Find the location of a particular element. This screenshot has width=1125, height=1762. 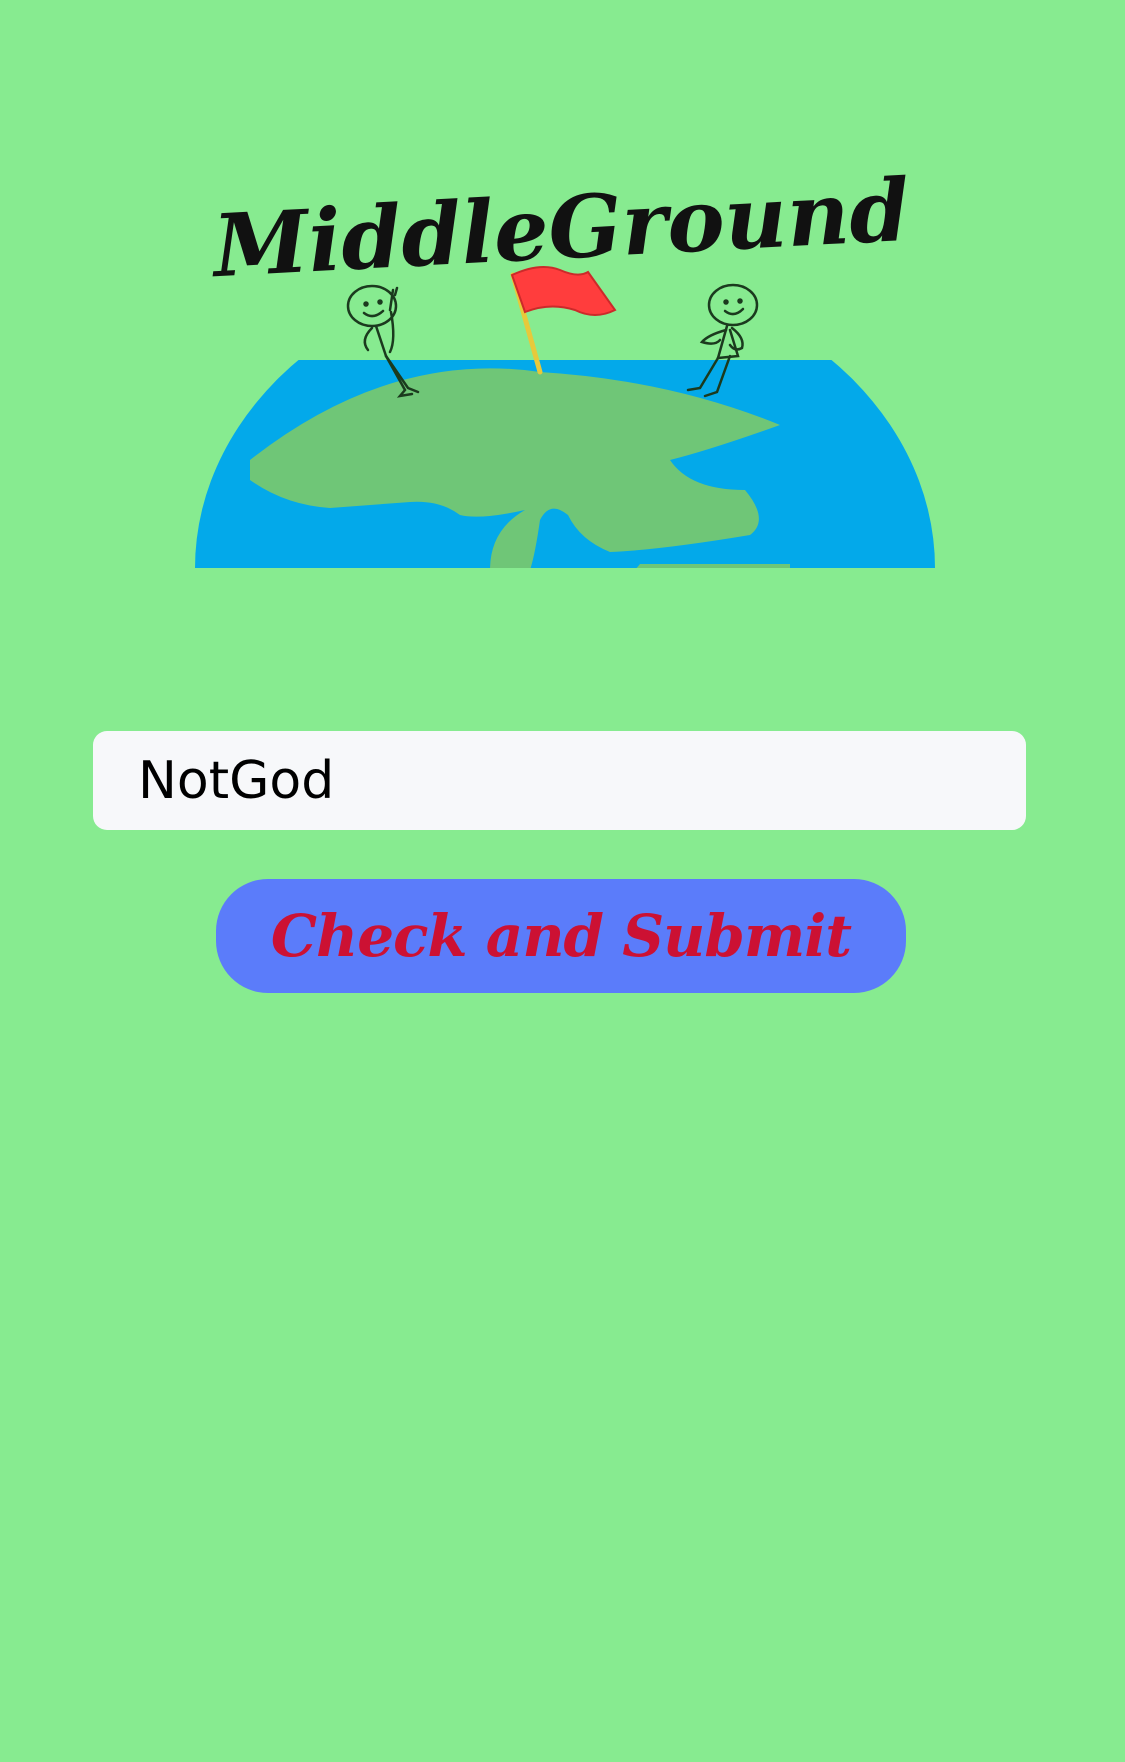

submit-button-label: Check and Submit is located at coordinates (561, 936).